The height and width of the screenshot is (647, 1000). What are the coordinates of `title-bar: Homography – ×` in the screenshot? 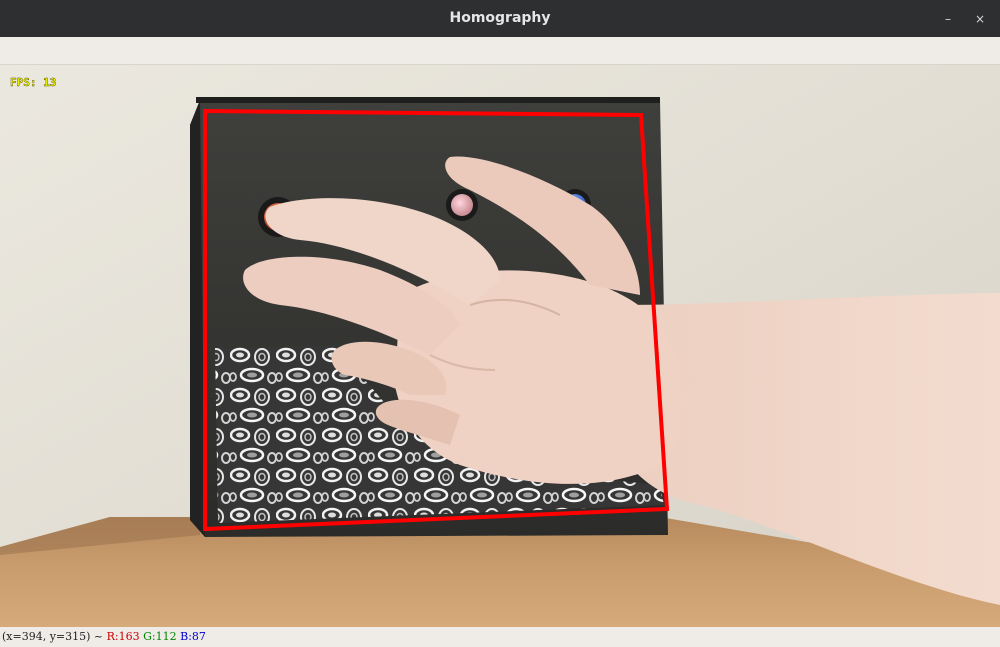 It's located at (500, 18).